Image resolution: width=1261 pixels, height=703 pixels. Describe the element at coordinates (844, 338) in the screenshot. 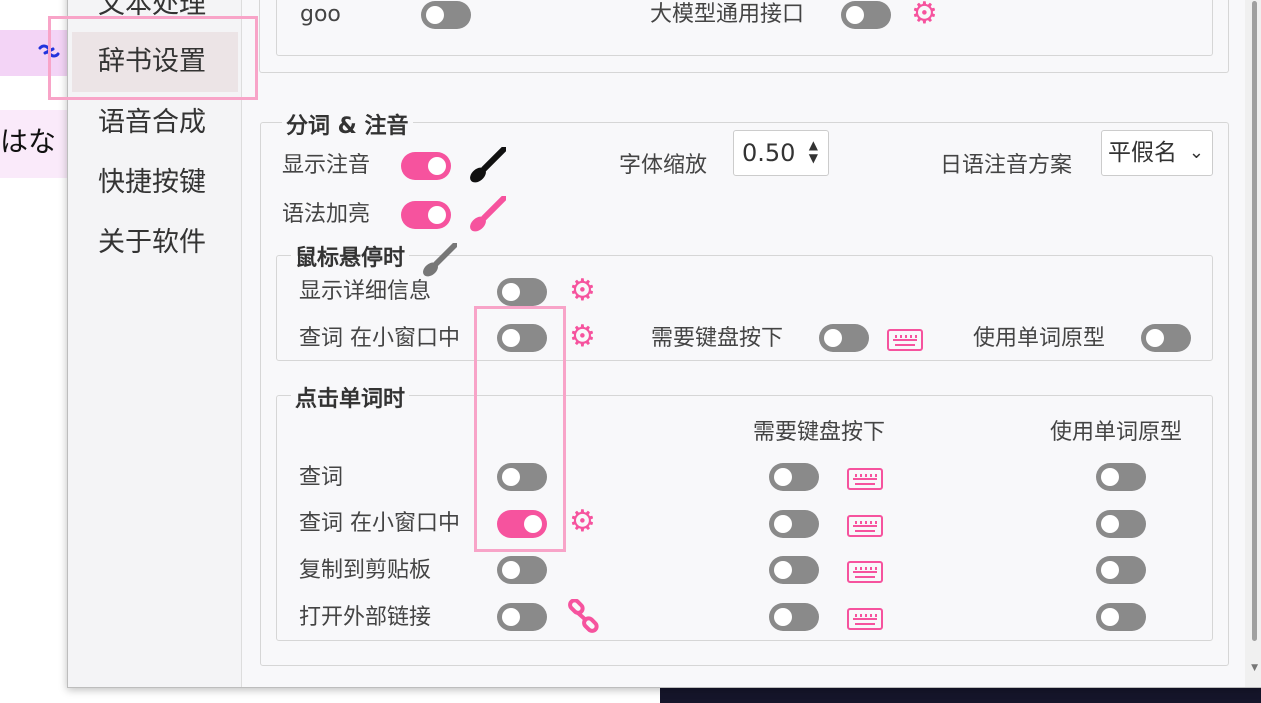

I see `hover-need-key-toggle` at that location.